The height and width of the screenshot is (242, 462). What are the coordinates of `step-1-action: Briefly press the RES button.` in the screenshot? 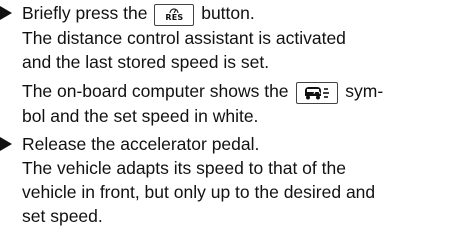 It's located at (242, 13).